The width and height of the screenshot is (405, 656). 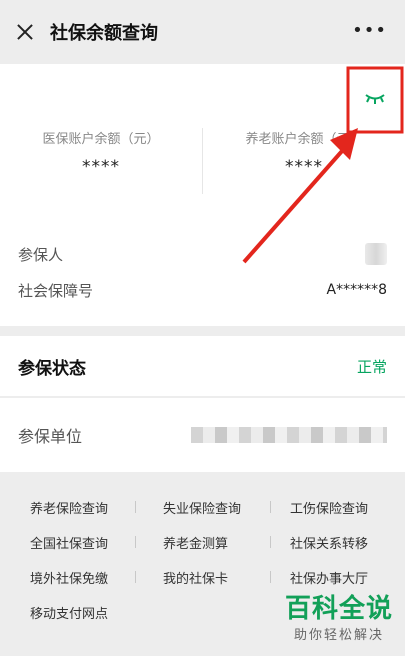 What do you see at coordinates (289, 435) in the screenshot?
I see `unit-name-blurred` at bounding box center [289, 435].